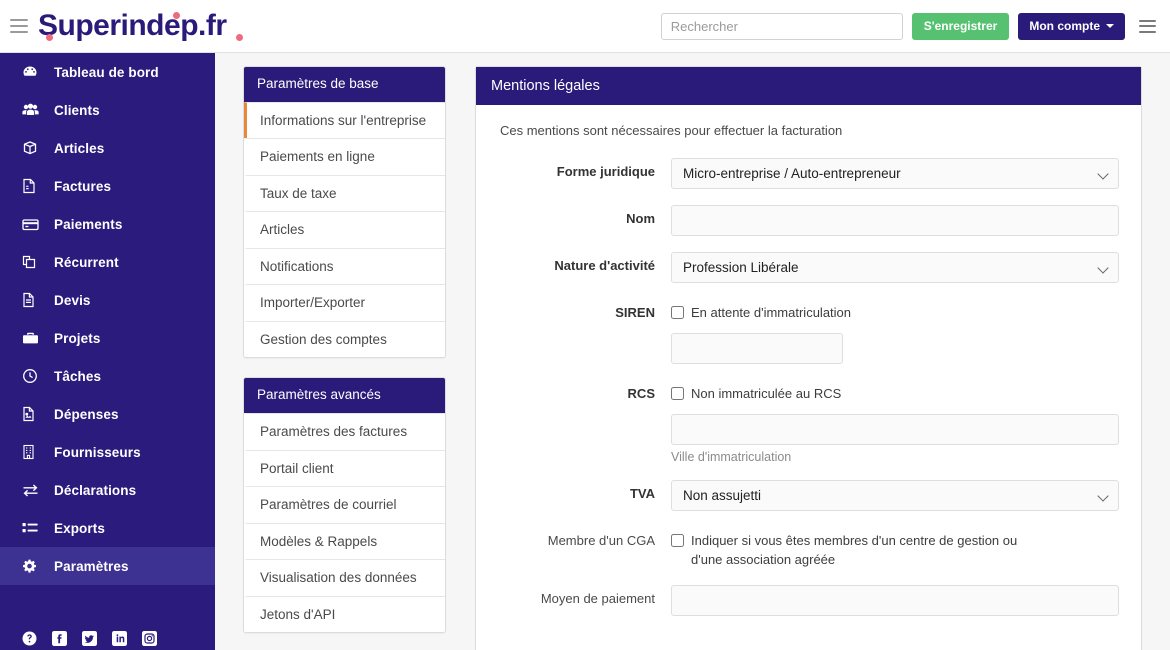 This screenshot has height=650, width=1170. I want to click on settings-menu-item-portail-client: Portail client, so click(344, 468).